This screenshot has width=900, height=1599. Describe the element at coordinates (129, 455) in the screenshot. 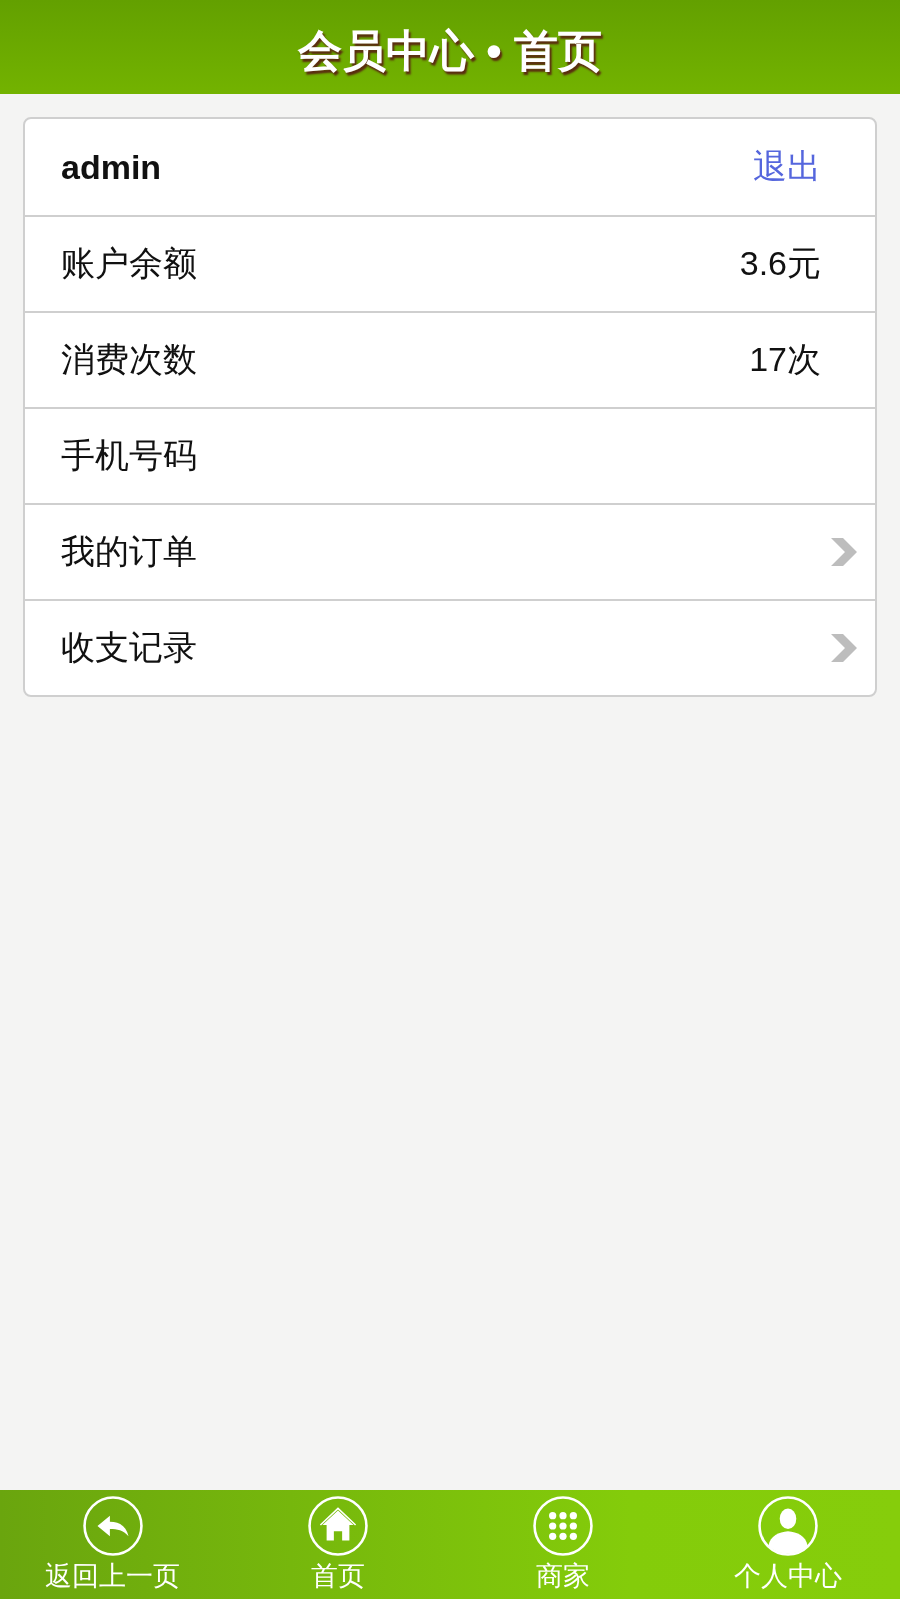

I see `row-label: 手机号码` at that location.